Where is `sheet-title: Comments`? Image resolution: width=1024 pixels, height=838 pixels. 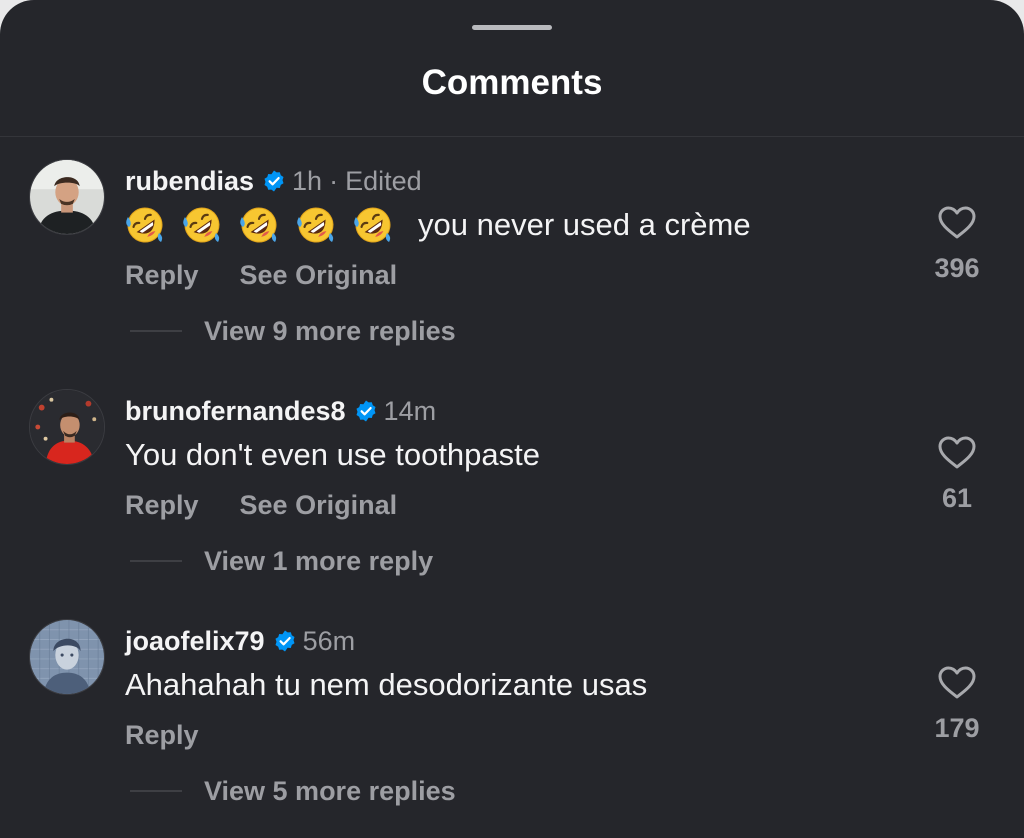
sheet-title: Comments is located at coordinates (512, 82).